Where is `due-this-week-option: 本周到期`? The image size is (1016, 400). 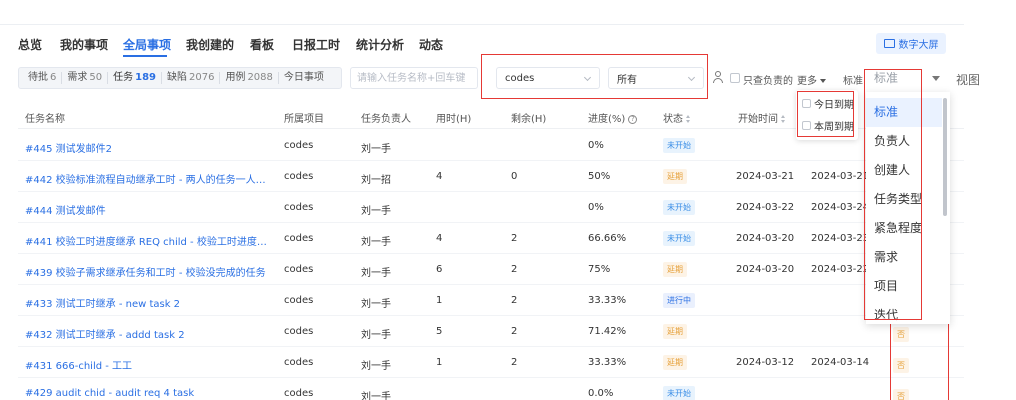 due-this-week-option: 本周到期 is located at coordinates (828, 125).